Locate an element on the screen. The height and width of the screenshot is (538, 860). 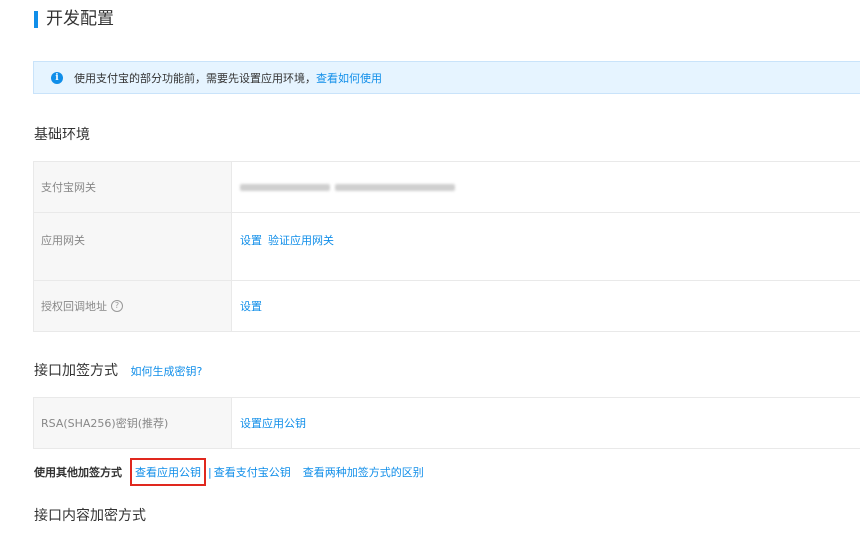
table-row: RSA(SHA256)密钥(推荐) 设置应用公钥 is located at coordinates (446, 423).